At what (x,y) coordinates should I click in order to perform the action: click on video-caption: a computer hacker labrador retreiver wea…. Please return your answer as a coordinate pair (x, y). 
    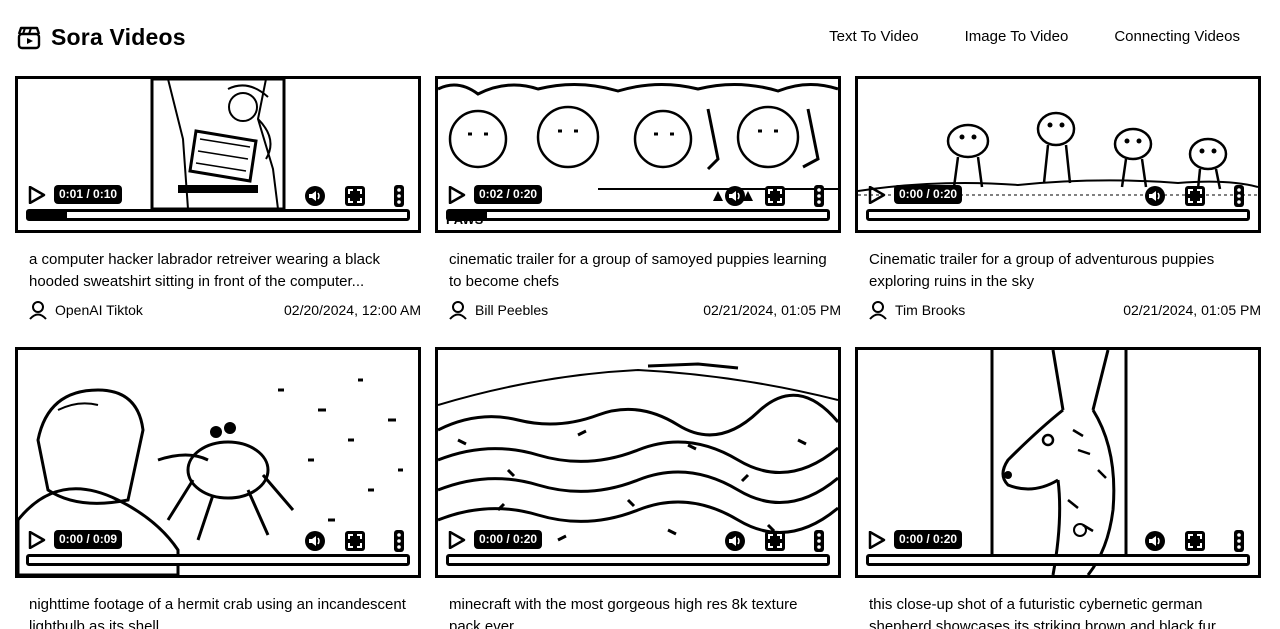
    Looking at the image, I should click on (218, 271).